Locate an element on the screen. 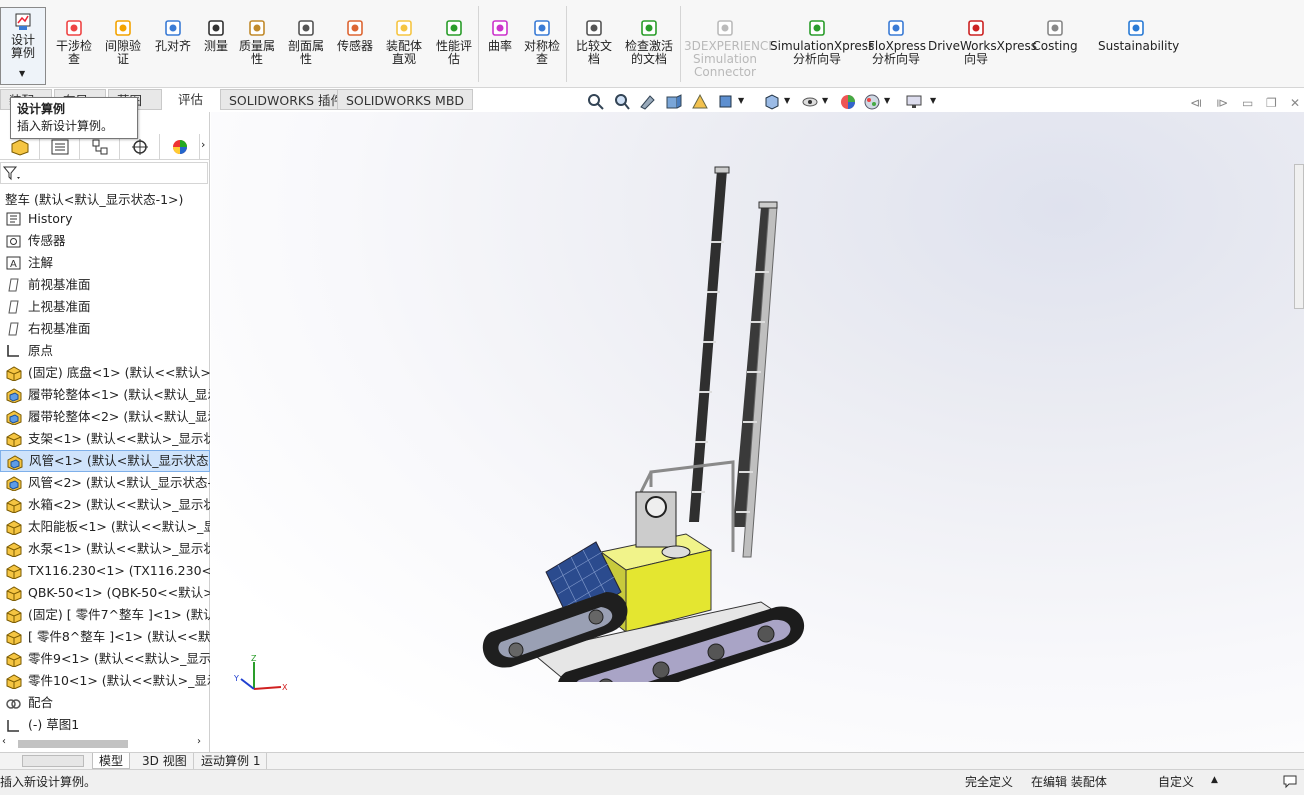  tree-item: 右视基准面 is located at coordinates (105, 329).